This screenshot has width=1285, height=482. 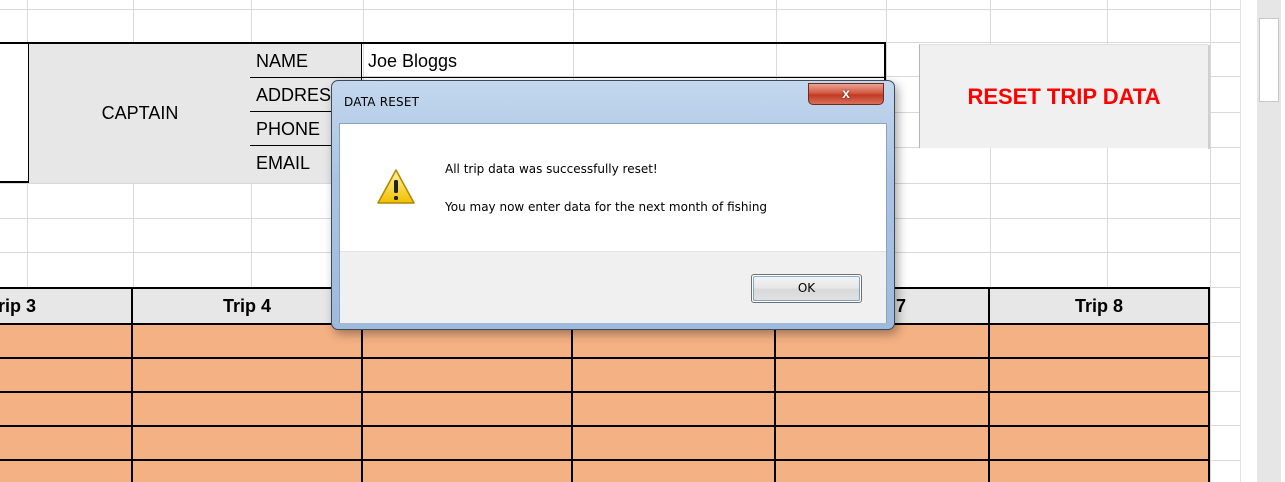 I want to click on gridline, so click(x=620, y=9).